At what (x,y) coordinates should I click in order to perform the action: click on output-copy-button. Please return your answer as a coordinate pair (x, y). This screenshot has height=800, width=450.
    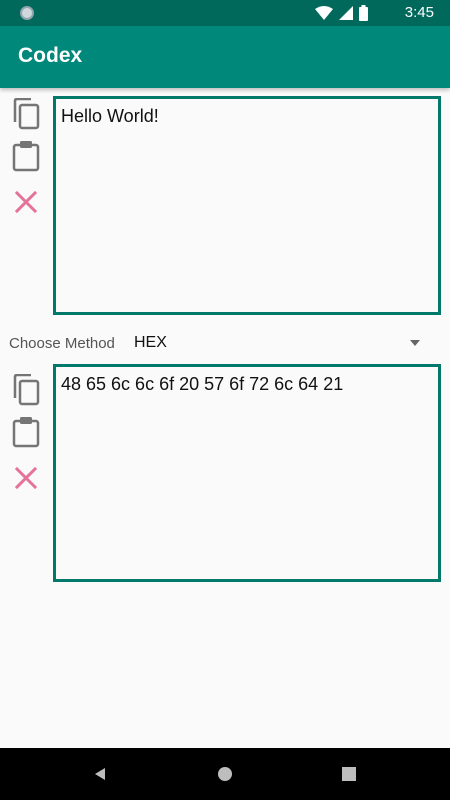
    Looking at the image, I should click on (26, 390).